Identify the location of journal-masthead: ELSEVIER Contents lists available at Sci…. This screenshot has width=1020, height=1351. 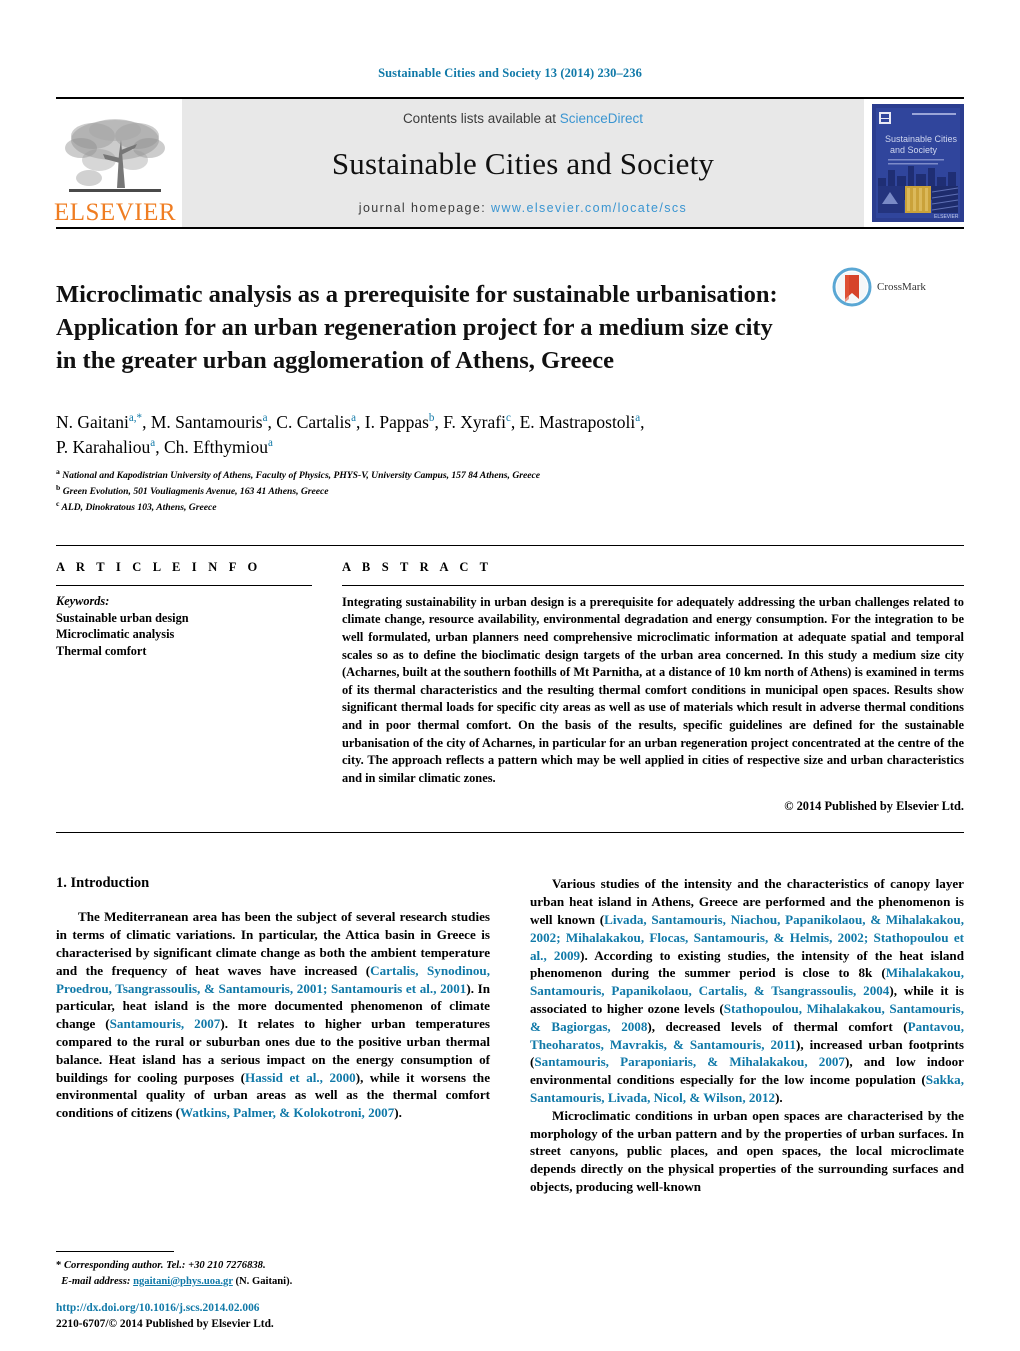
(508, 162).